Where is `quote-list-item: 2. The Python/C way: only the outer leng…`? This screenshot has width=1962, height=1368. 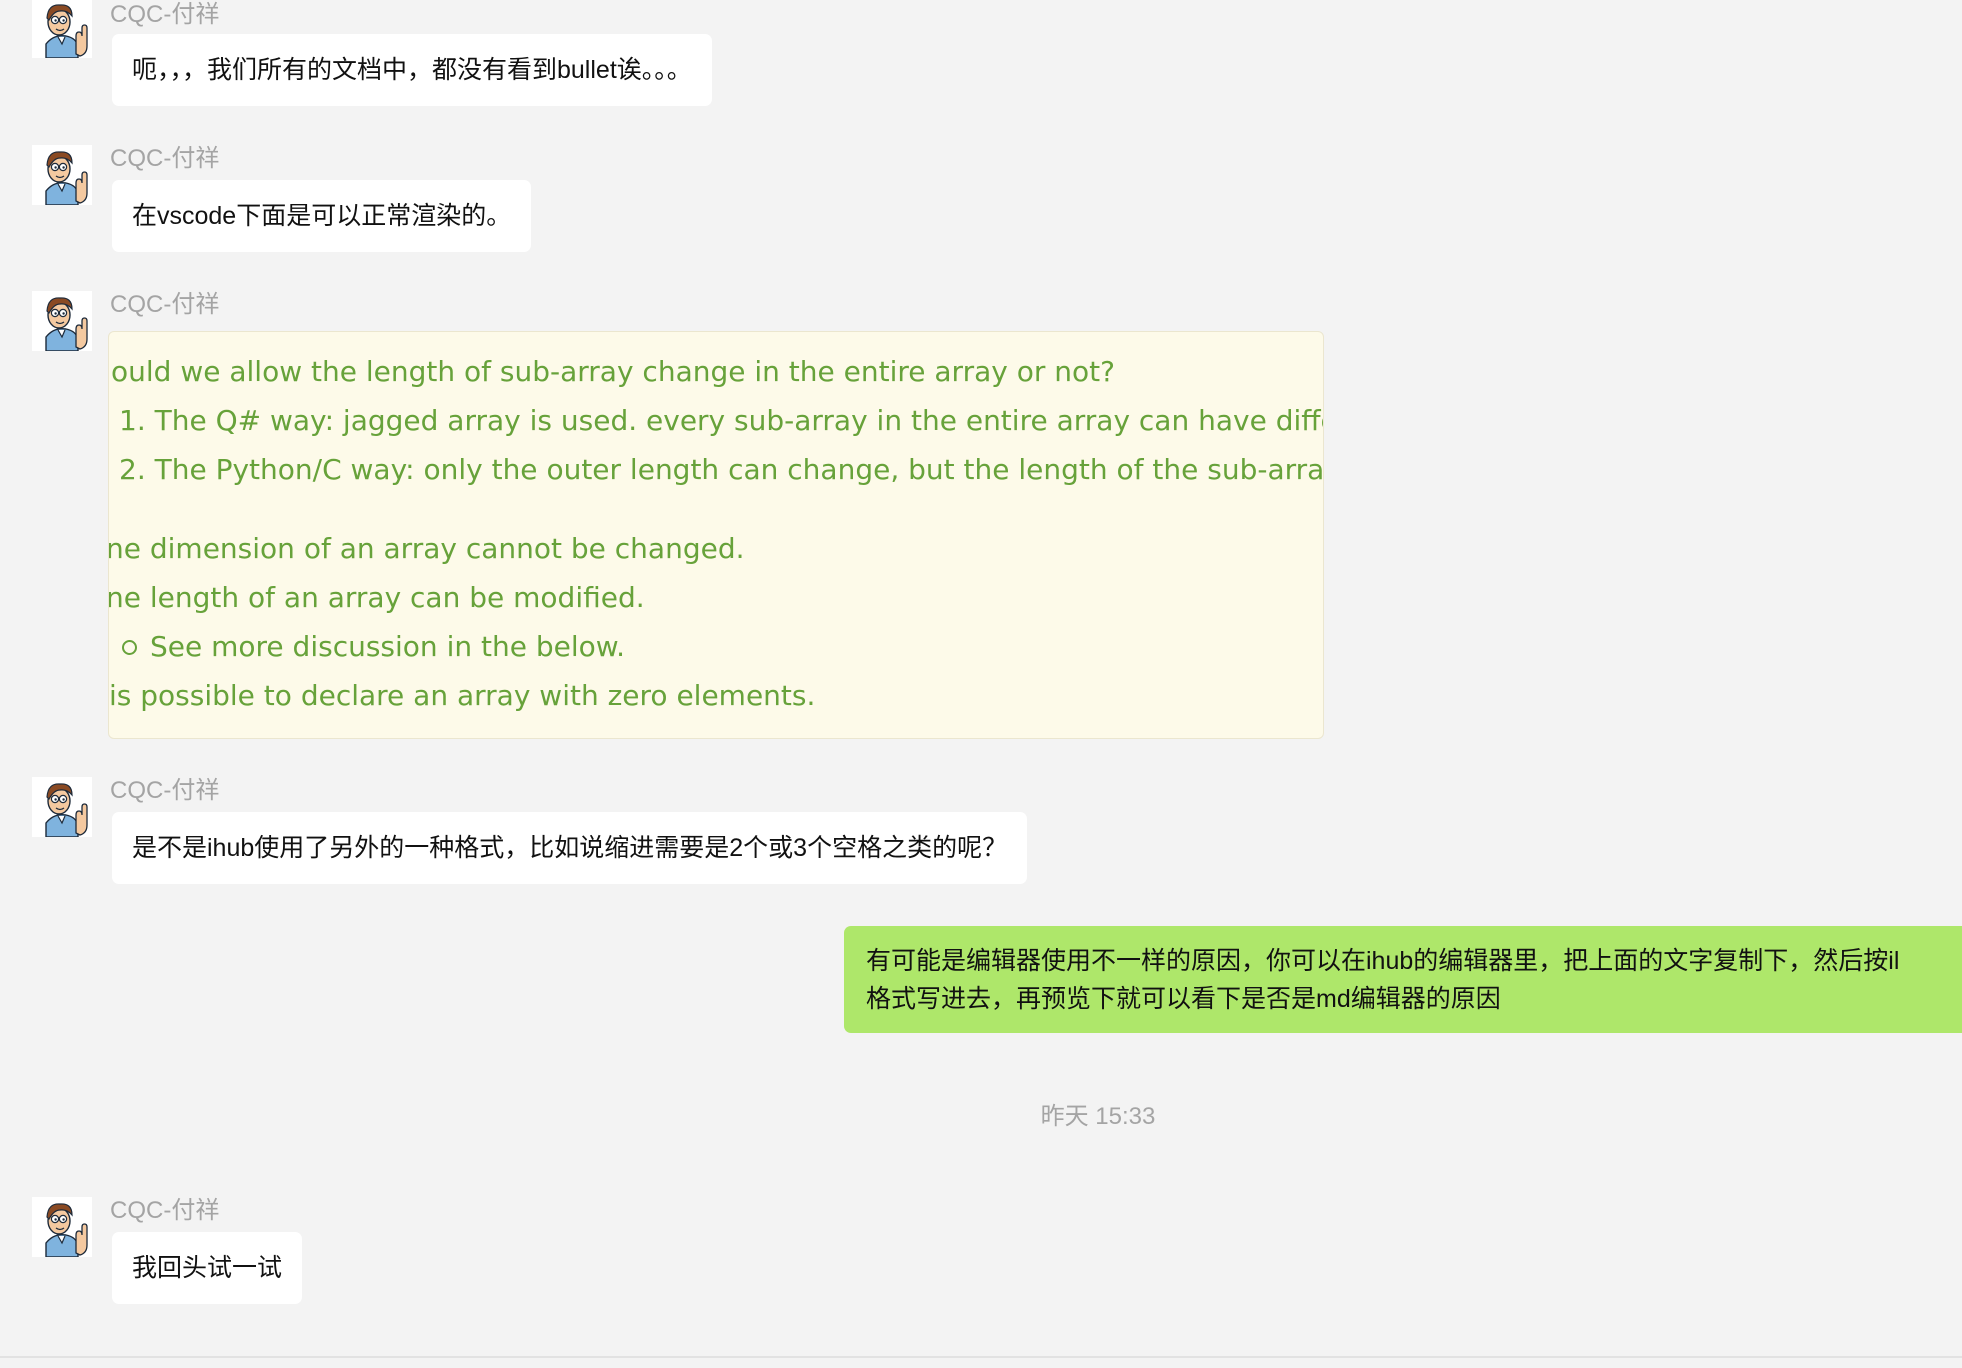 quote-list-item: 2. The Python/C way: only the outer leng… is located at coordinates (721, 469).